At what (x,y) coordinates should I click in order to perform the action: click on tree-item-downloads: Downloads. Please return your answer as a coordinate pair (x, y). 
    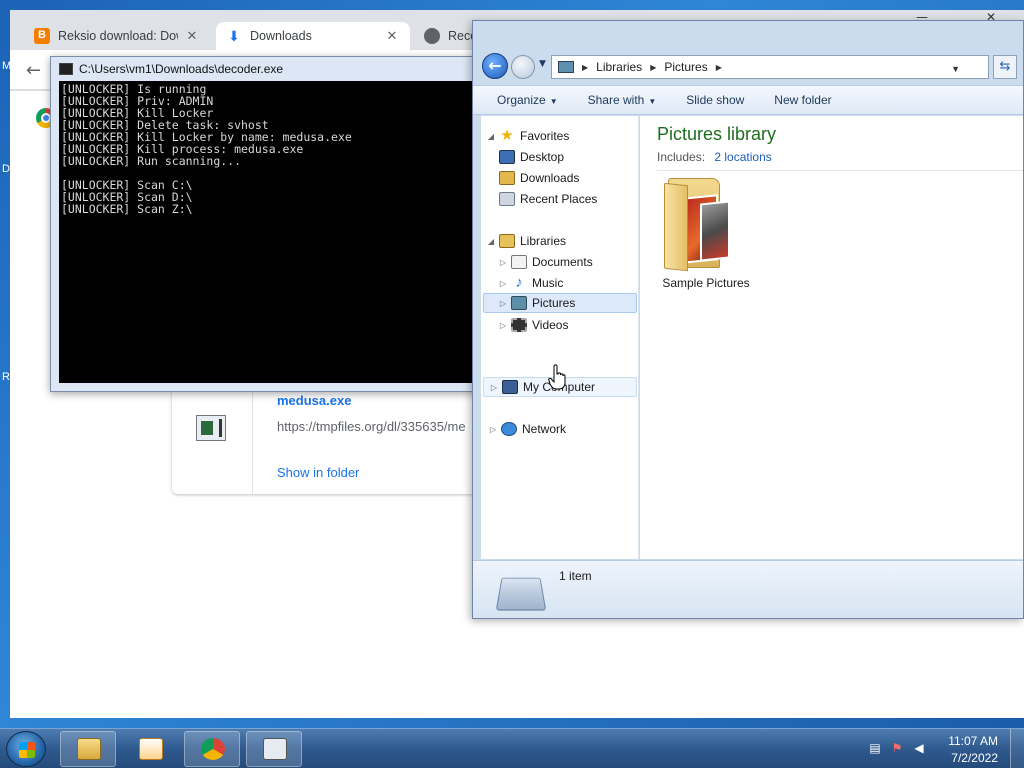
    Looking at the image, I should click on (538, 178).